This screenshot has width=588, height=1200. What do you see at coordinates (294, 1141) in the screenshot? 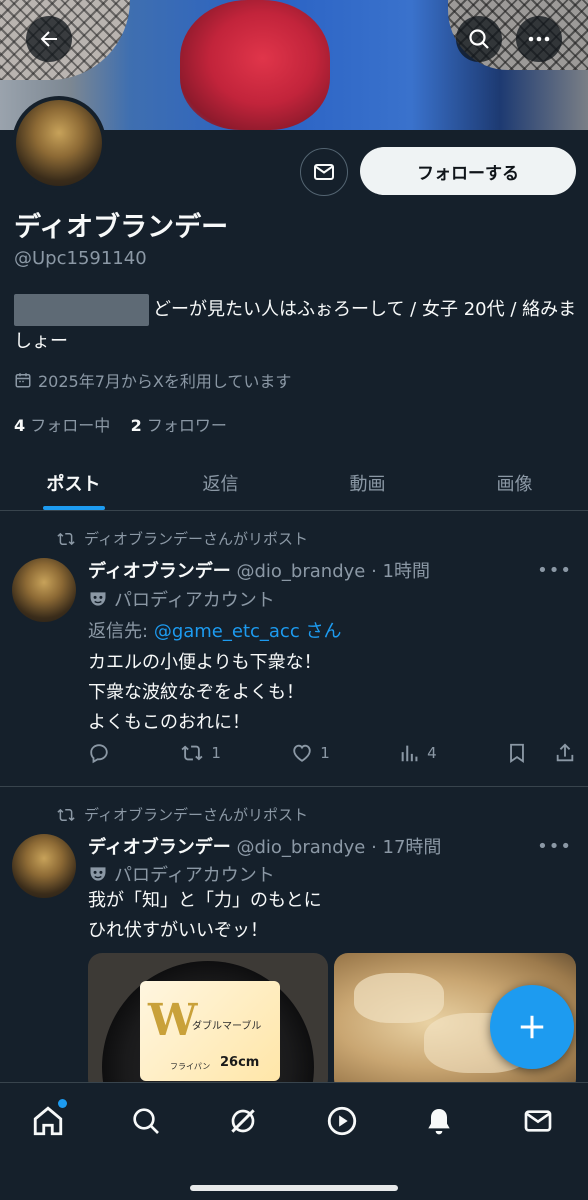
I see `bottom-navigation` at bounding box center [294, 1141].